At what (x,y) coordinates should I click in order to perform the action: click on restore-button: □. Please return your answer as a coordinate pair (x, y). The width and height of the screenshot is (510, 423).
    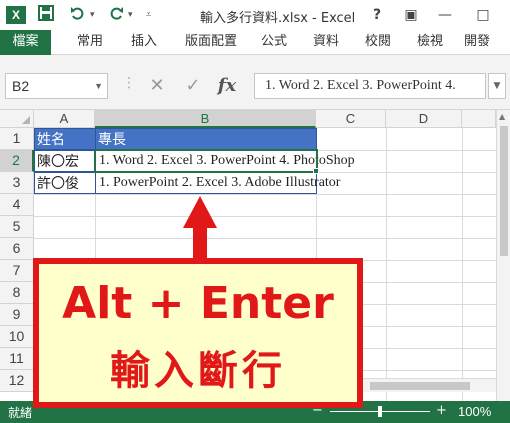
    Looking at the image, I should click on (483, 15).